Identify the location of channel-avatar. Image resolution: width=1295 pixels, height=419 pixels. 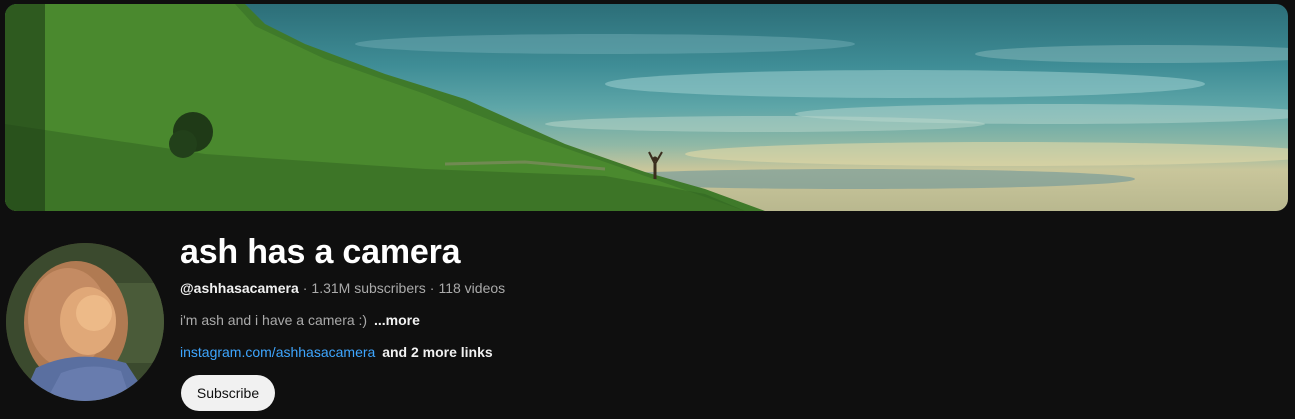
(85, 322).